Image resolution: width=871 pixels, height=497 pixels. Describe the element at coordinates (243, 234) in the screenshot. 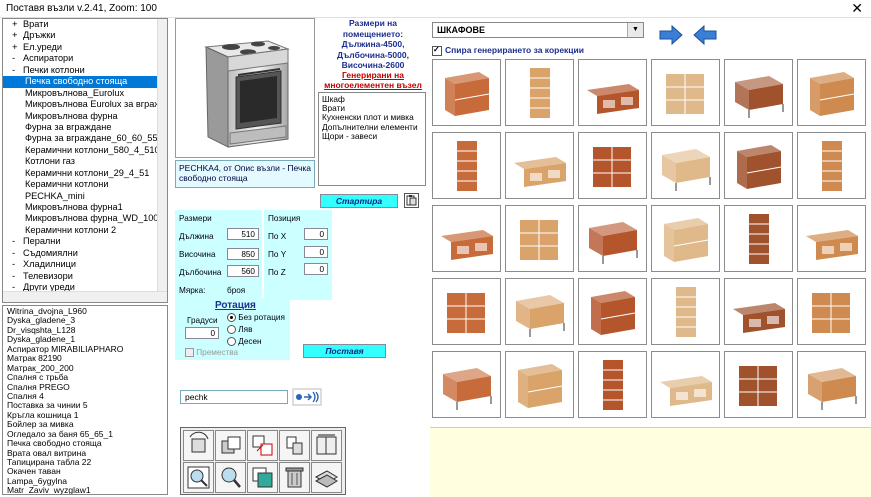

I see `length-input: 510` at that location.